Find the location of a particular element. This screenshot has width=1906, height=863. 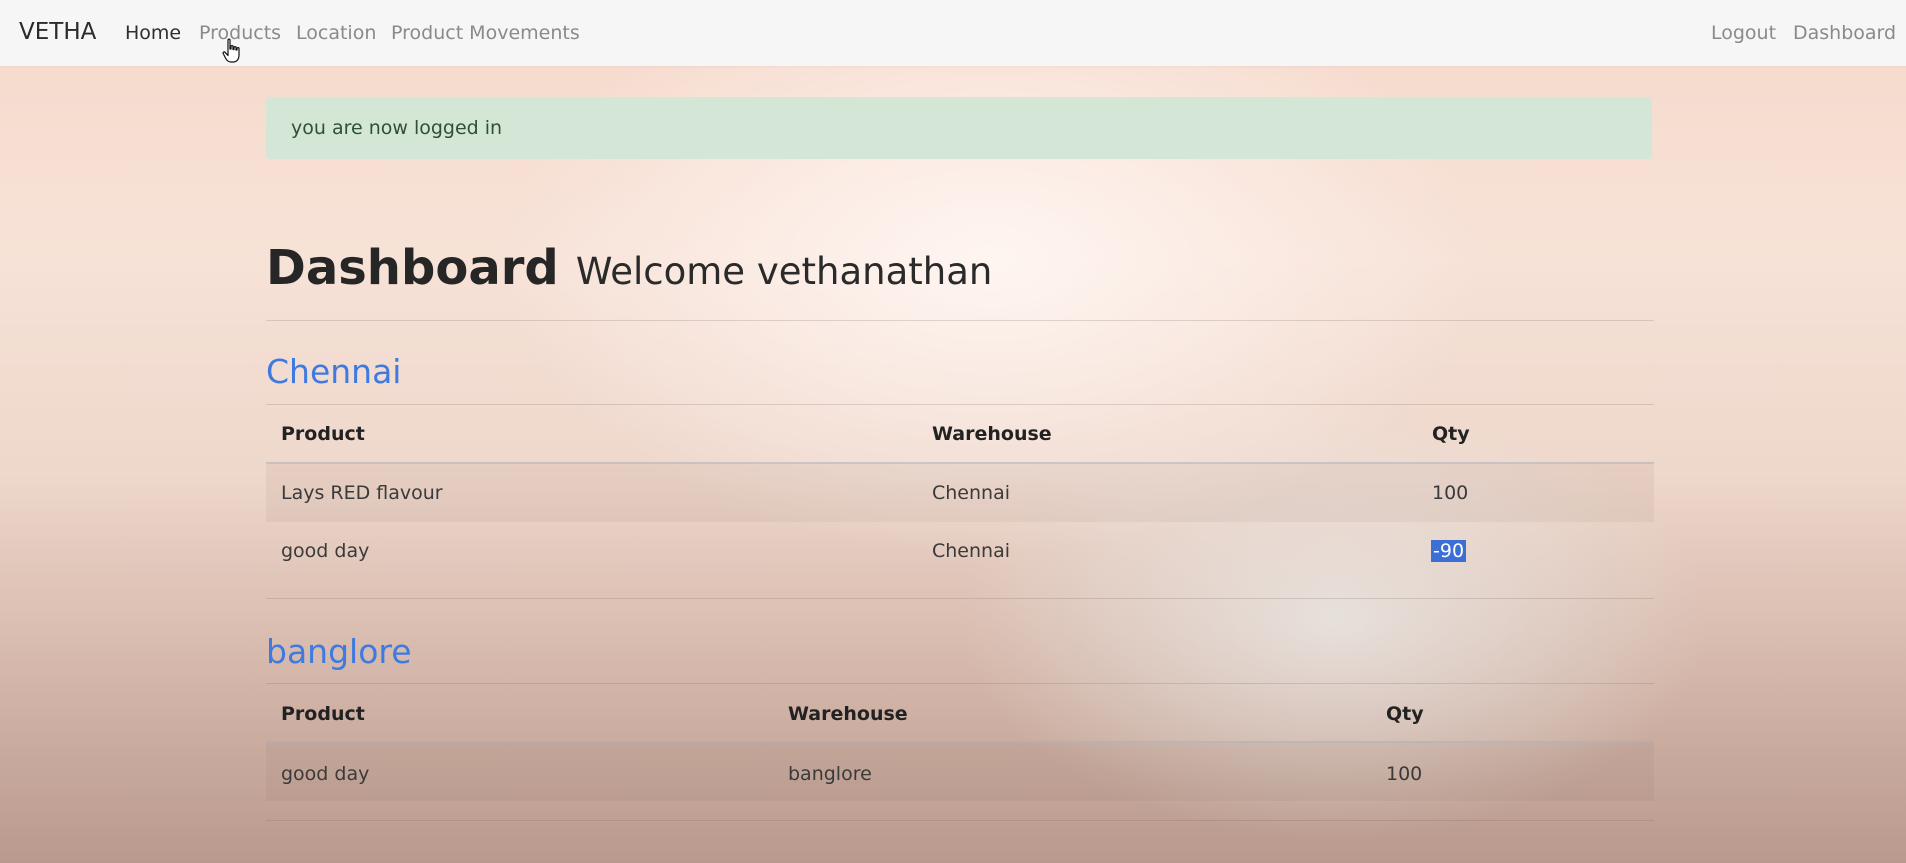

nav-product-movements: Product Movements is located at coordinates (485, 33).